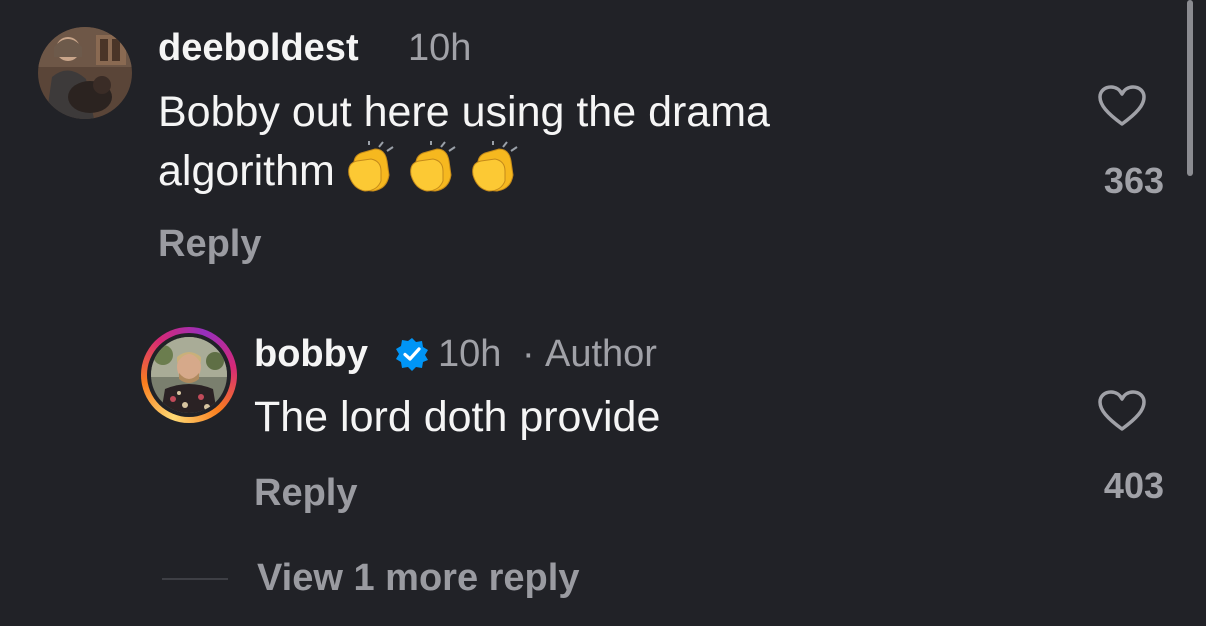 This screenshot has height=626, width=1206. Describe the element at coordinates (1133, 485) in the screenshot. I see `like-count: 403` at that location.